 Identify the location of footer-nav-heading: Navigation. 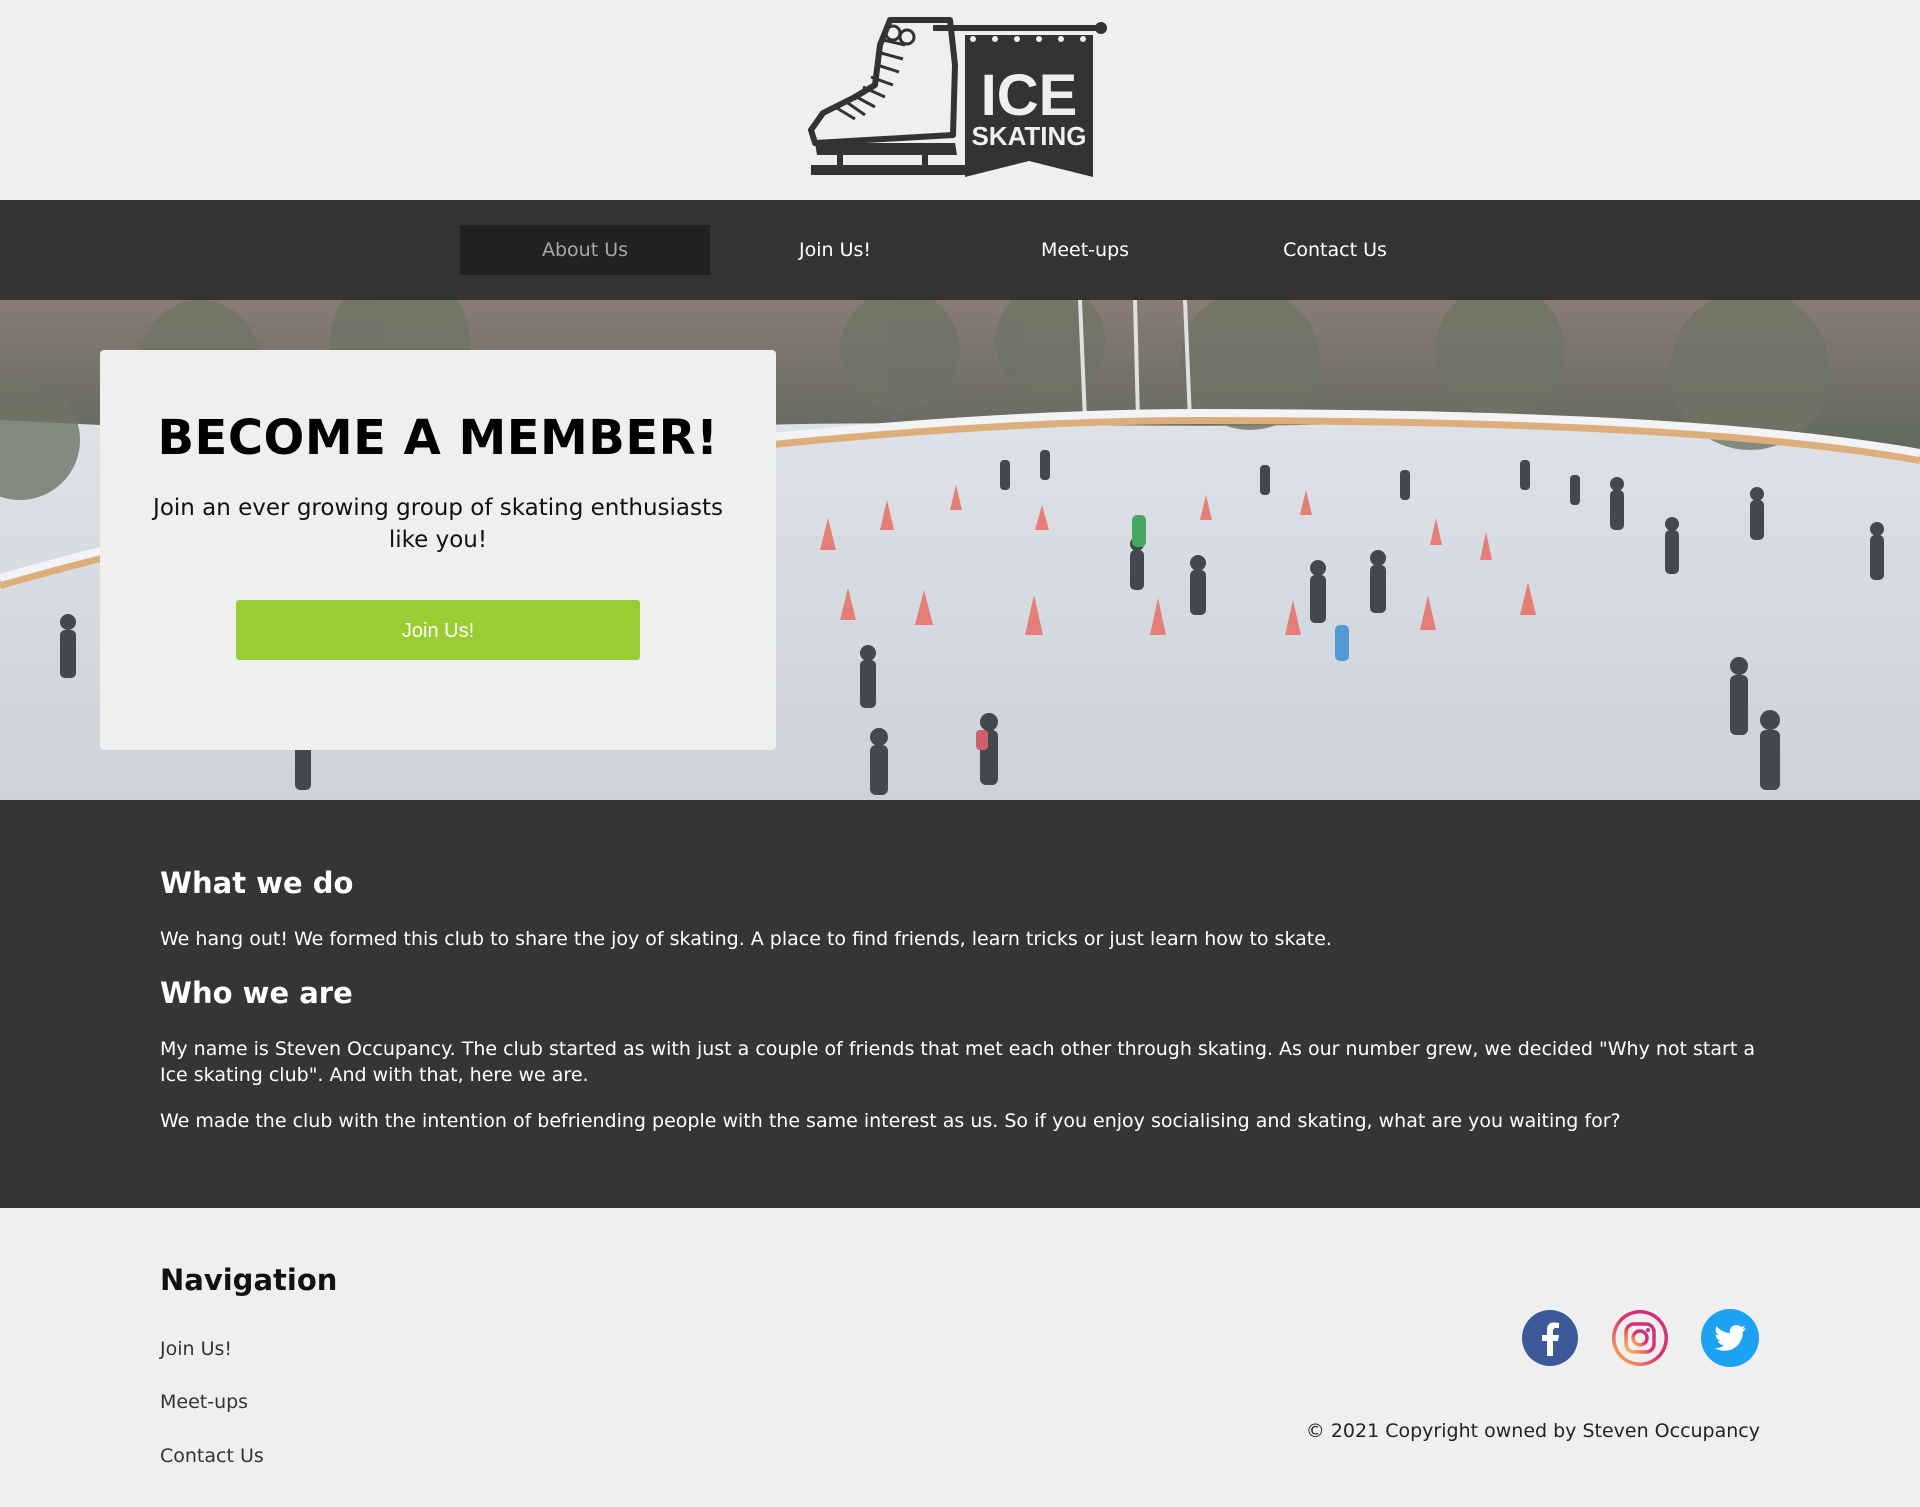
(249, 1280).